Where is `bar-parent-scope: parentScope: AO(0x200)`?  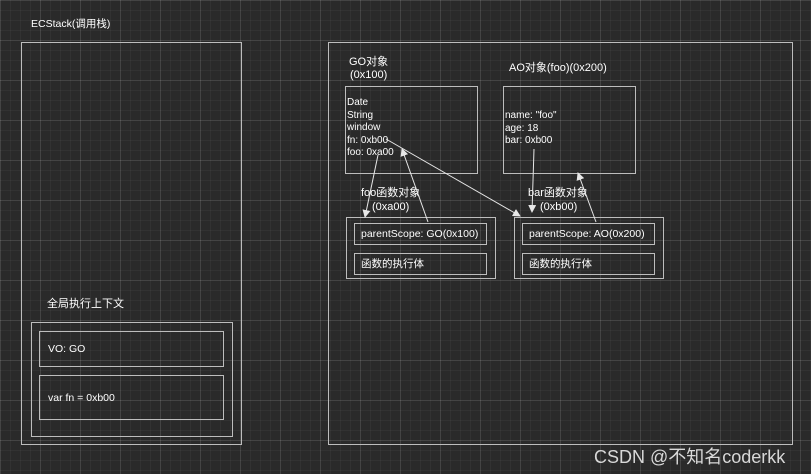
bar-parent-scope: parentScope: AO(0x200) is located at coordinates (588, 234).